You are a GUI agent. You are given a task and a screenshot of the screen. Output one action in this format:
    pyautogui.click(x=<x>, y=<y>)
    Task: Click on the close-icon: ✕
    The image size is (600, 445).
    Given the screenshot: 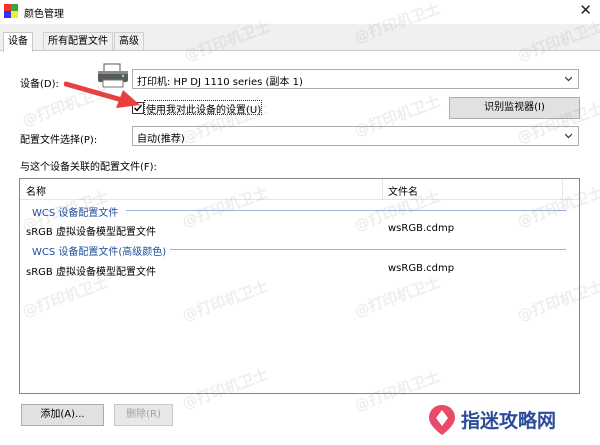 What is the action you would take?
    pyautogui.click(x=585, y=10)
    